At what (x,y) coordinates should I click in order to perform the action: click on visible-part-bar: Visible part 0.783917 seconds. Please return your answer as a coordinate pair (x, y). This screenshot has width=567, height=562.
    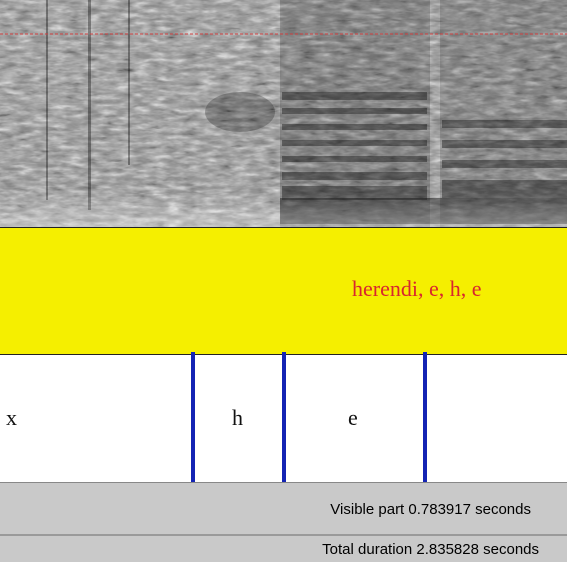
    Looking at the image, I should click on (283, 508).